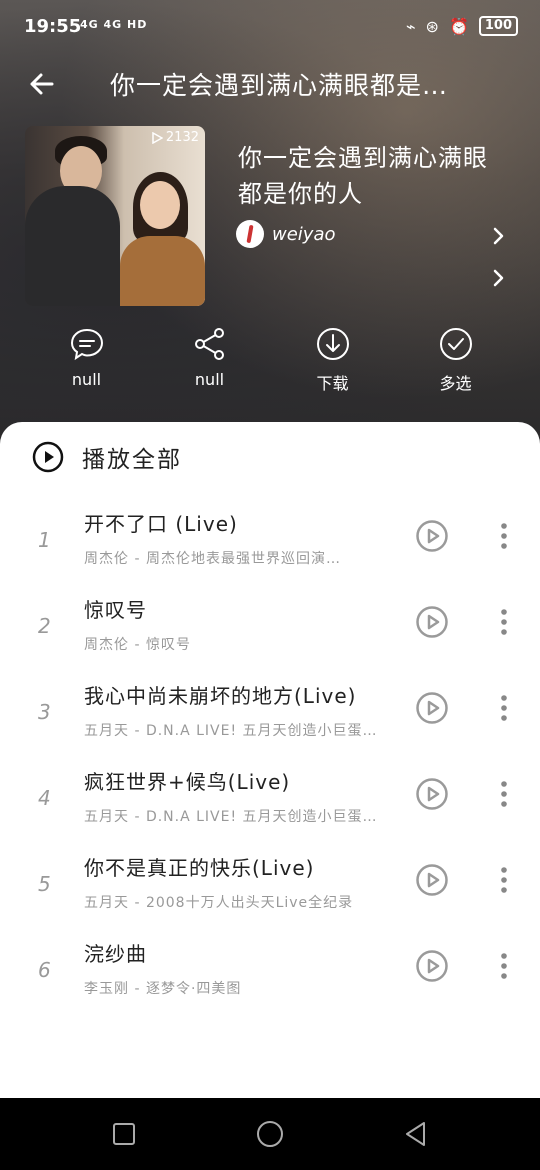 The height and width of the screenshot is (1170, 540). I want to click on play-count-value: 2132, so click(182, 137).